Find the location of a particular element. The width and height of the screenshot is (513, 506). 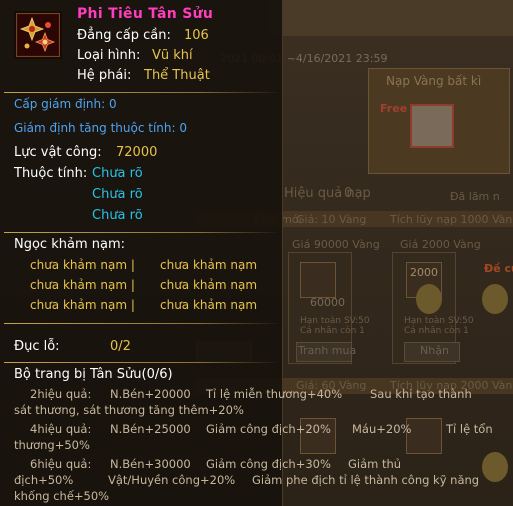

school-value: Thể Thuật is located at coordinates (177, 75).